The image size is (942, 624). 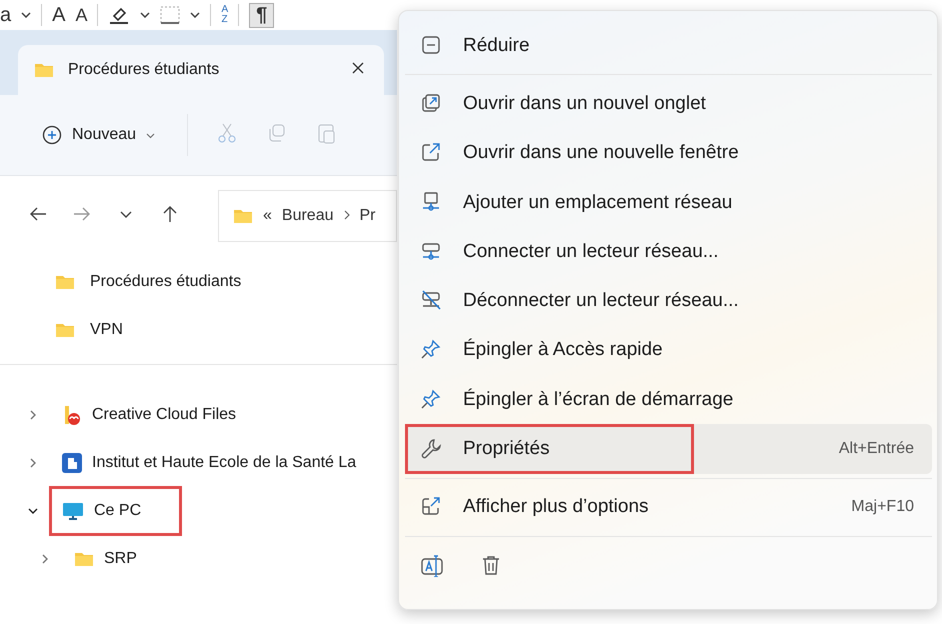 I want to click on menu-item: Épingler à Accès rapide, so click(x=668, y=351).